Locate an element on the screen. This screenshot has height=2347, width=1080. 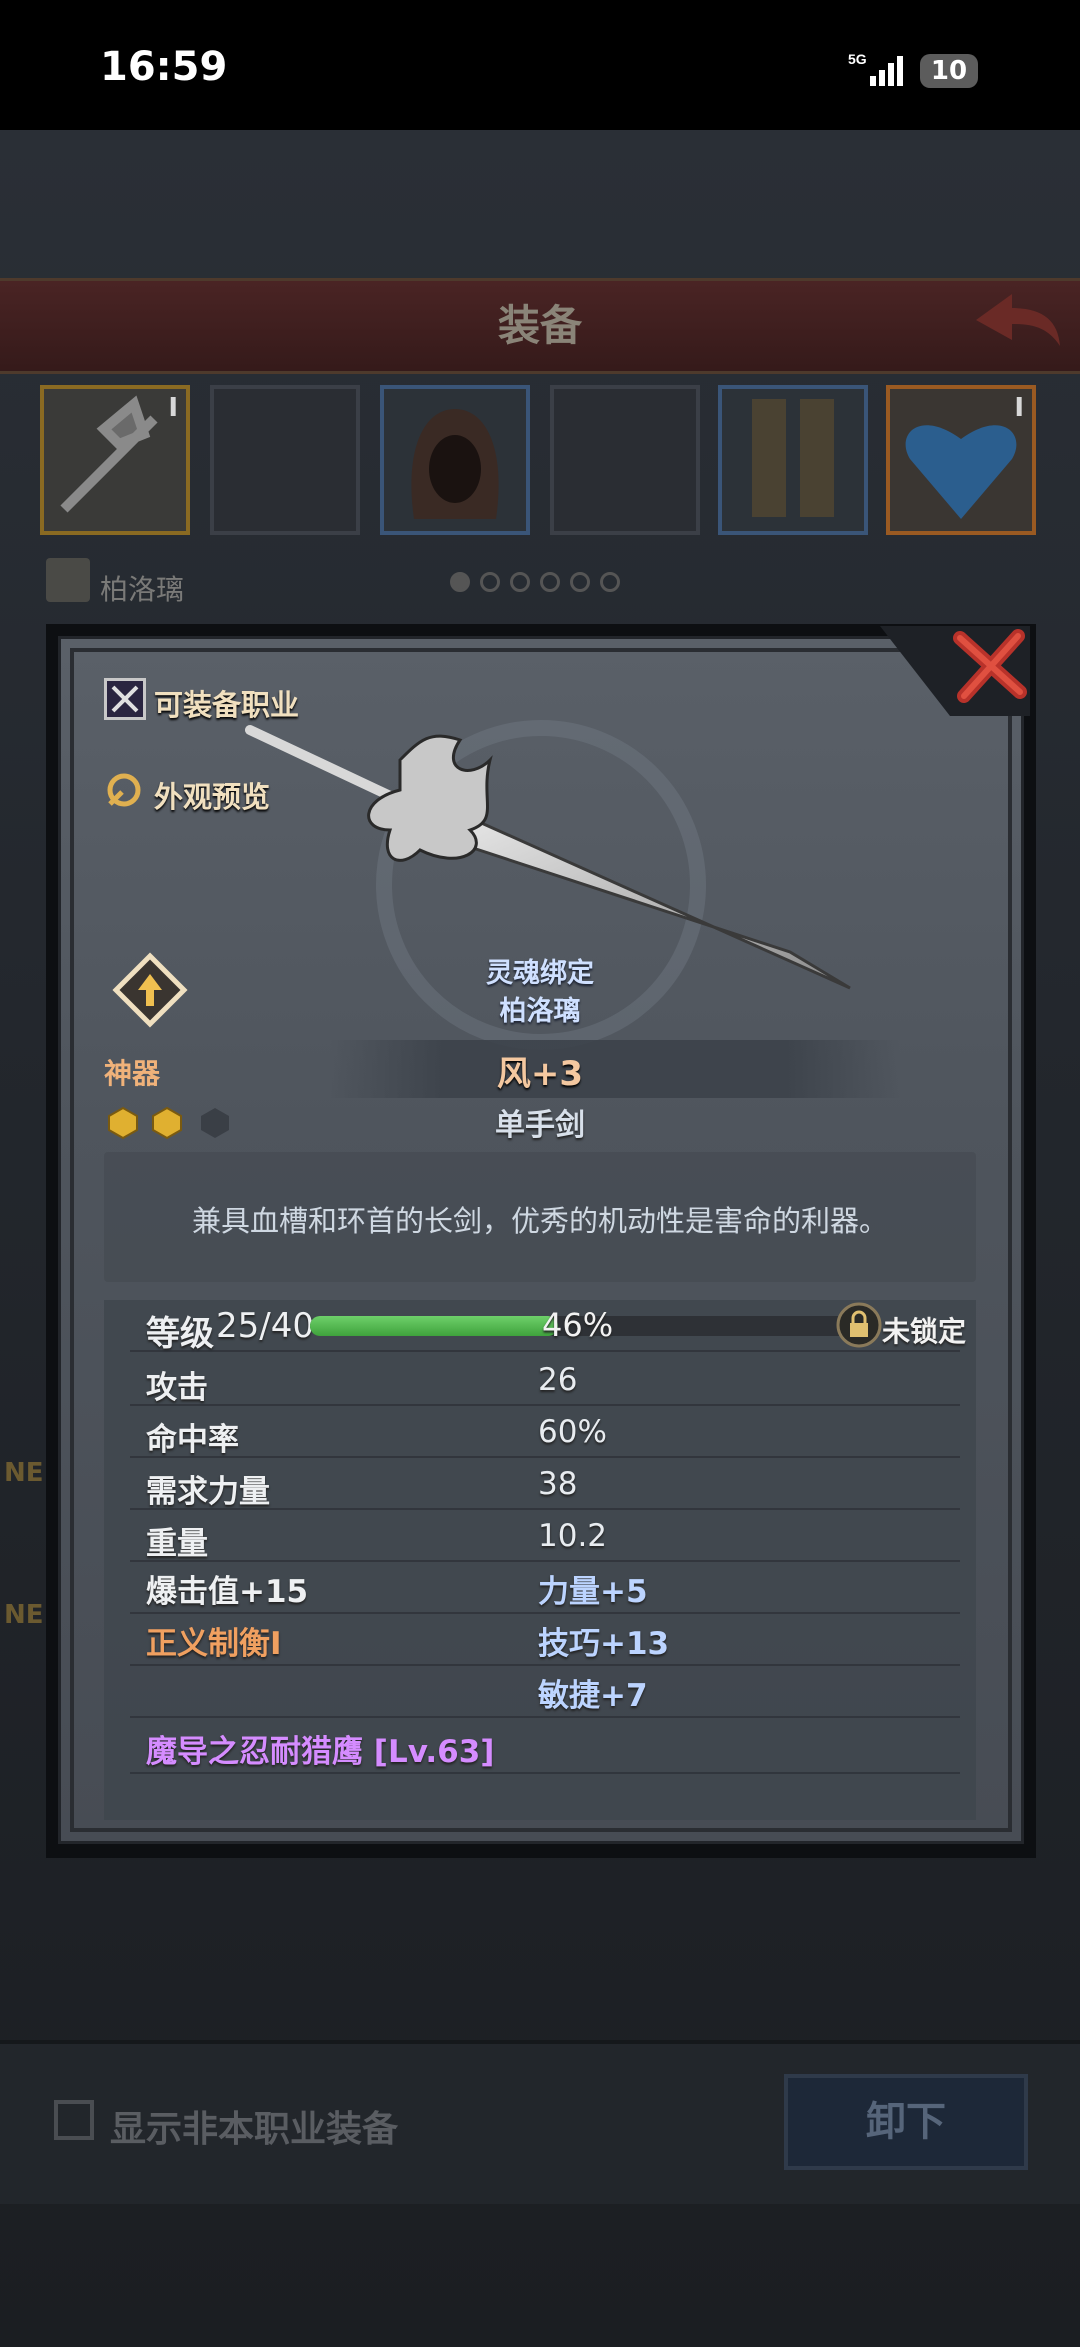
gem-slot-empty-icon is located at coordinates (215, 1123).